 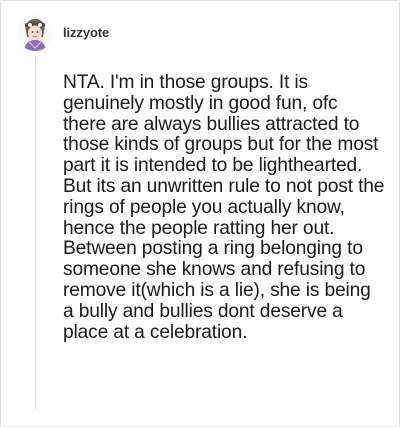 What do you see at coordinates (86, 32) in the screenshot?
I see `username-link: lizzyote` at bounding box center [86, 32].